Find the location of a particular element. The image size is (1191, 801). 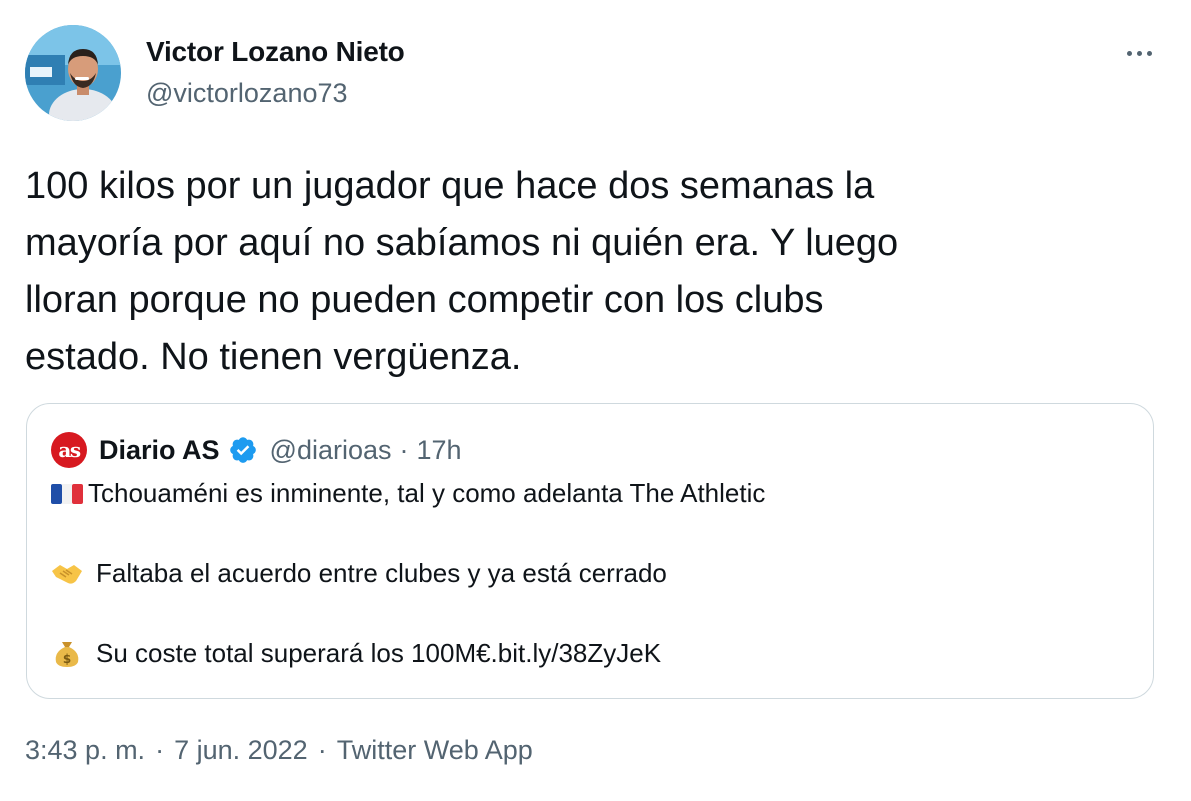

more-options-button is located at coordinates (1139, 53).